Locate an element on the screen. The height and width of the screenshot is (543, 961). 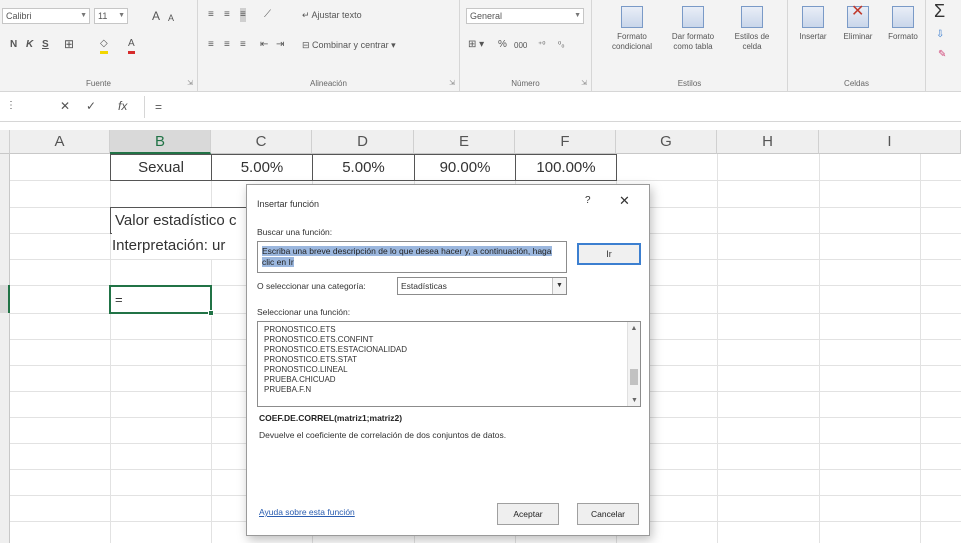
formula-bar: ⋮ ✕ ✓ fx = is located at coordinates (480, 107).